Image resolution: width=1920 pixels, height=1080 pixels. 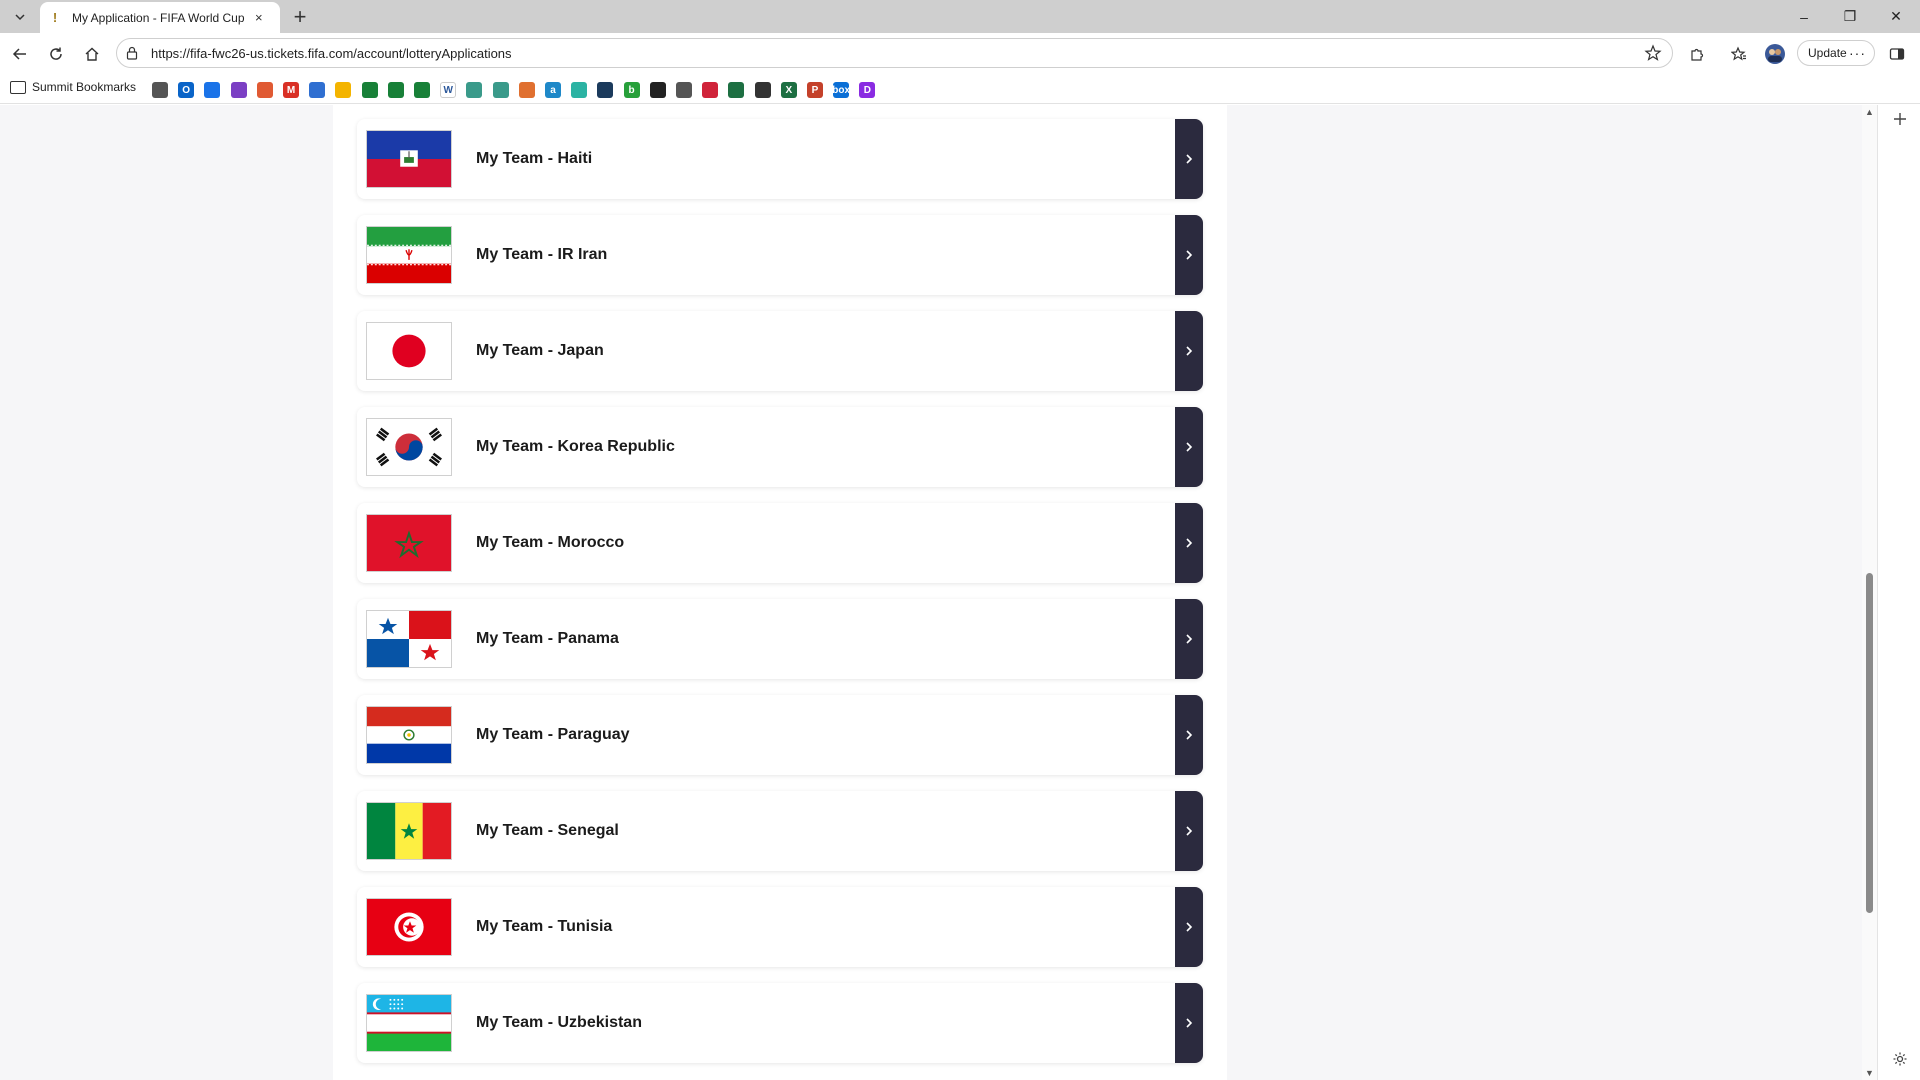 What do you see at coordinates (788, 90) in the screenshot?
I see `bookmark-excel-2-icon: X` at bounding box center [788, 90].